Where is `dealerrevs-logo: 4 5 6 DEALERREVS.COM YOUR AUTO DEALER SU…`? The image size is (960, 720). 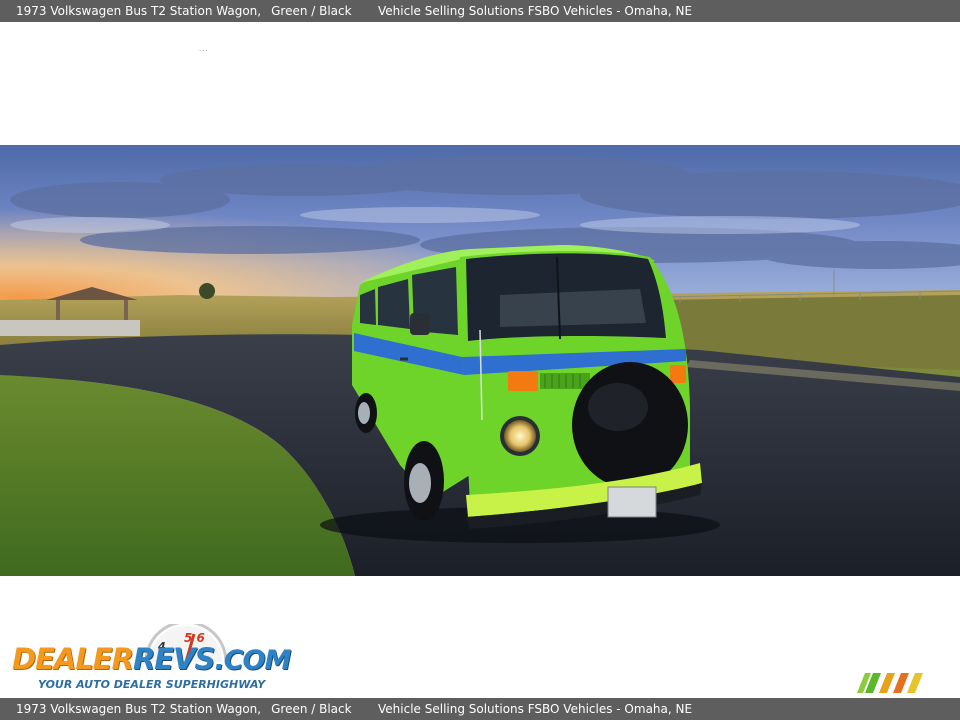 dealerrevs-logo: 4 5 6 DEALERREVS.COM YOUR AUTO DEALER SU… is located at coordinates (151, 659).